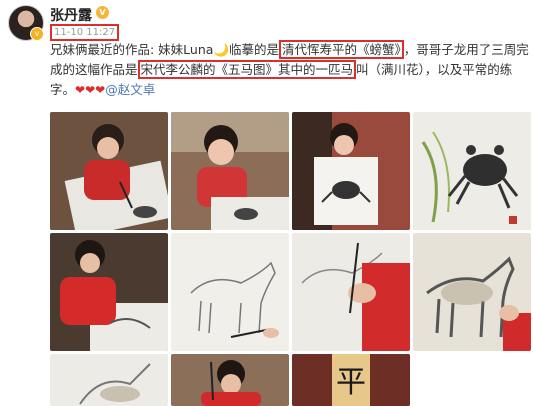 Image resolution: width=533 pixels, height=406 pixels. What do you see at coordinates (130, 89) in the screenshot?
I see `mention-link: @赵文卓` at bounding box center [130, 89].